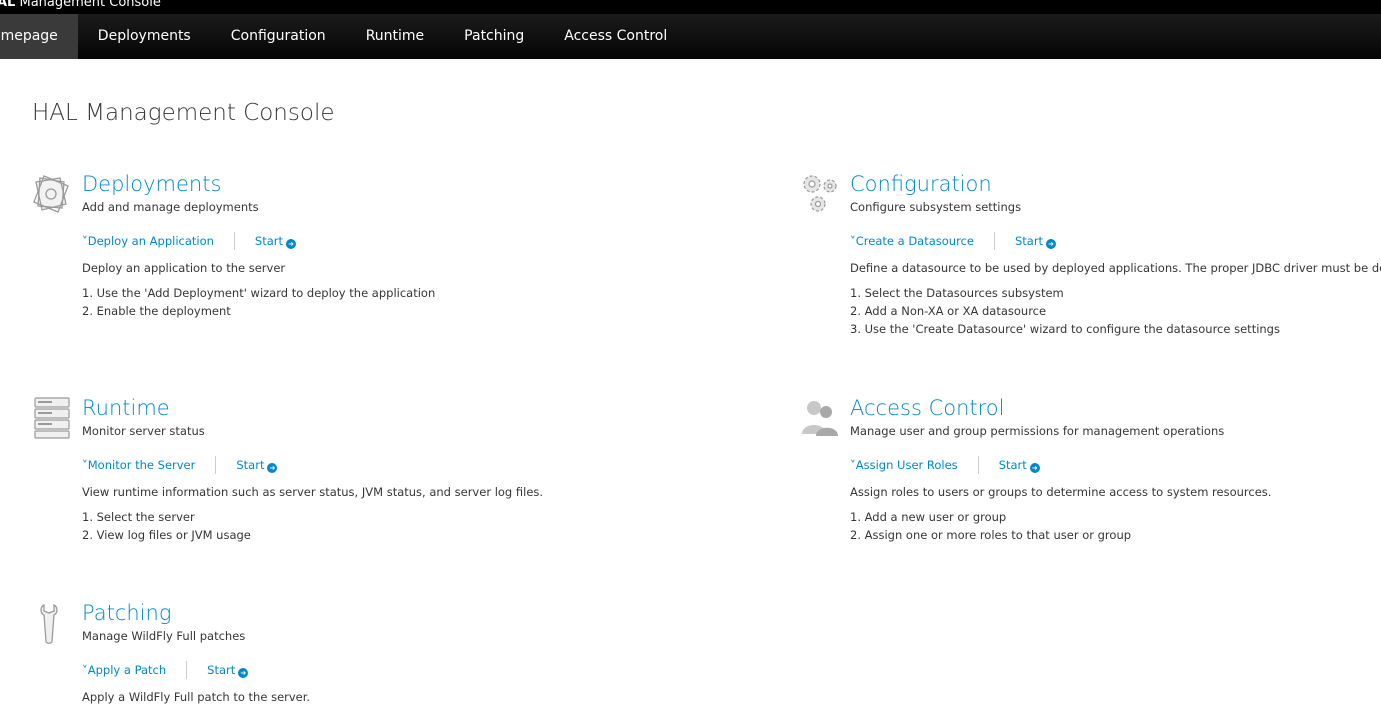 The height and width of the screenshot is (704, 1381). I want to click on nav-runtime: Runtime, so click(395, 36).